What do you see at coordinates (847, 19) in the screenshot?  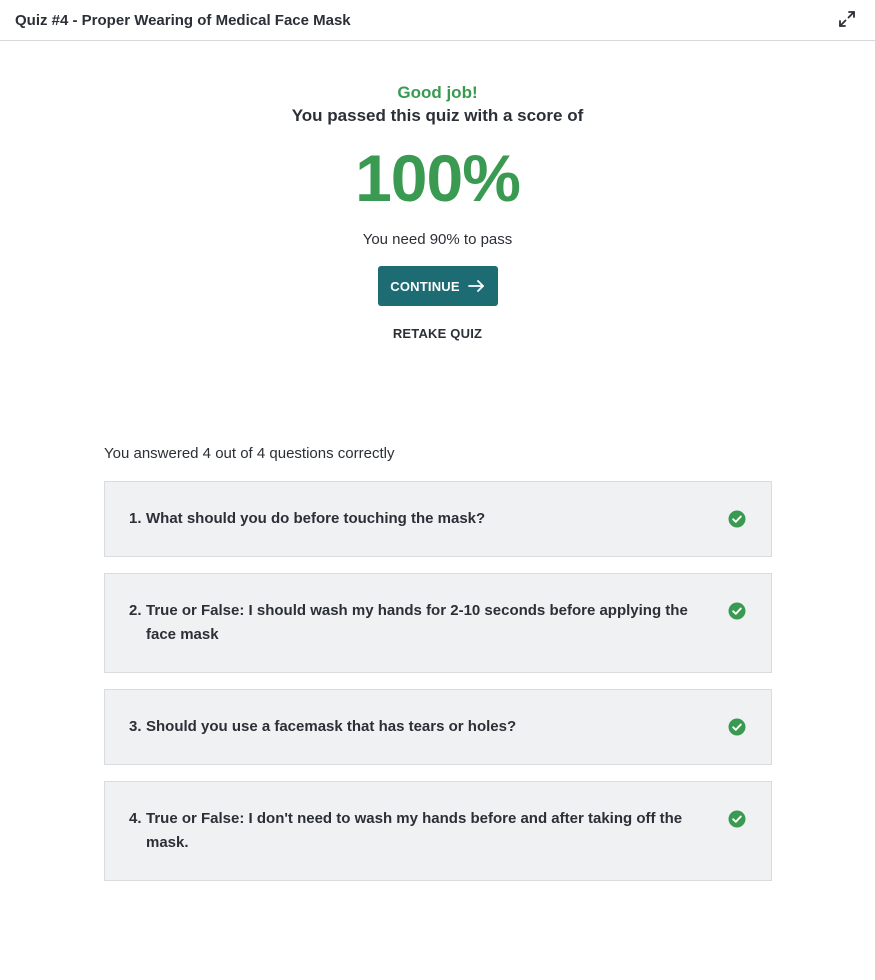 I see `expand-icon` at bounding box center [847, 19].